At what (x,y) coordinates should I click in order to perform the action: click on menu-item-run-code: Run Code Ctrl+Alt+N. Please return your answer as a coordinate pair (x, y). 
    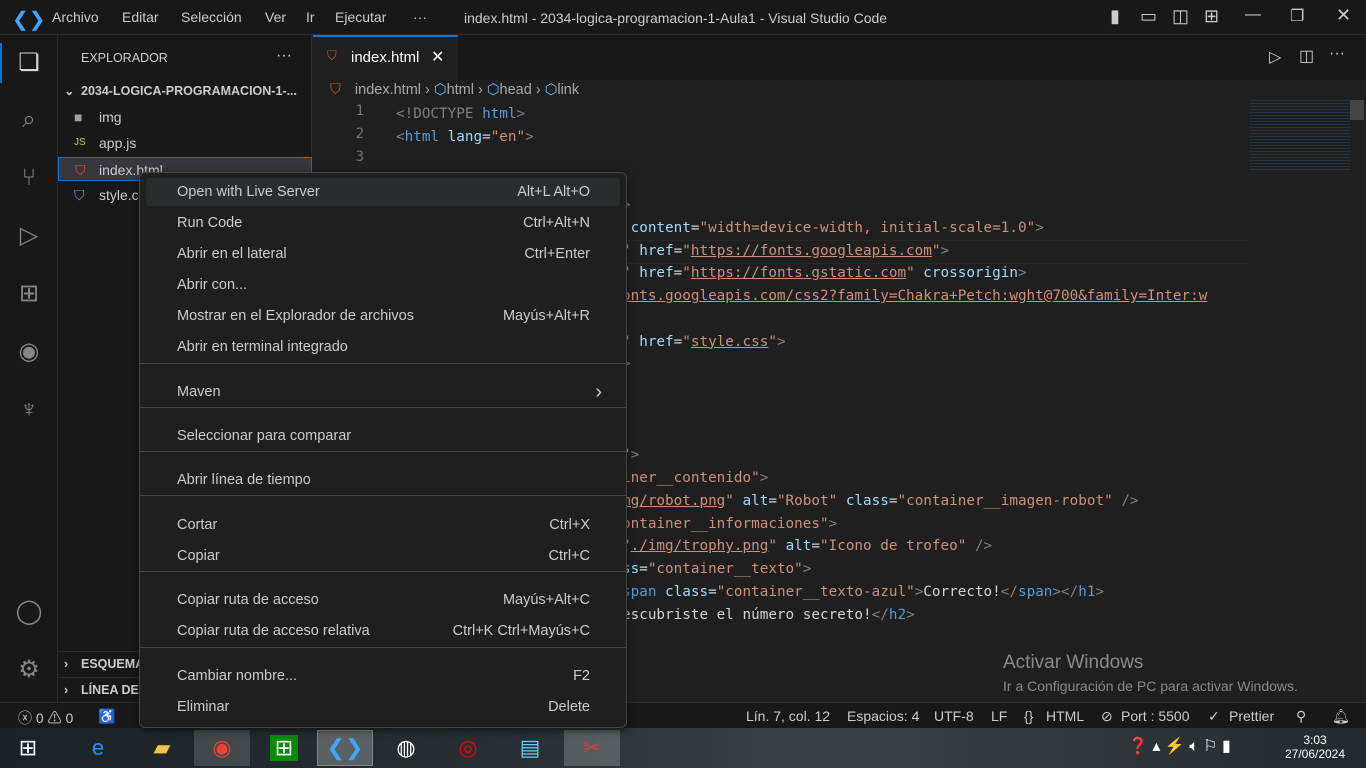
    Looking at the image, I should click on (383, 223).